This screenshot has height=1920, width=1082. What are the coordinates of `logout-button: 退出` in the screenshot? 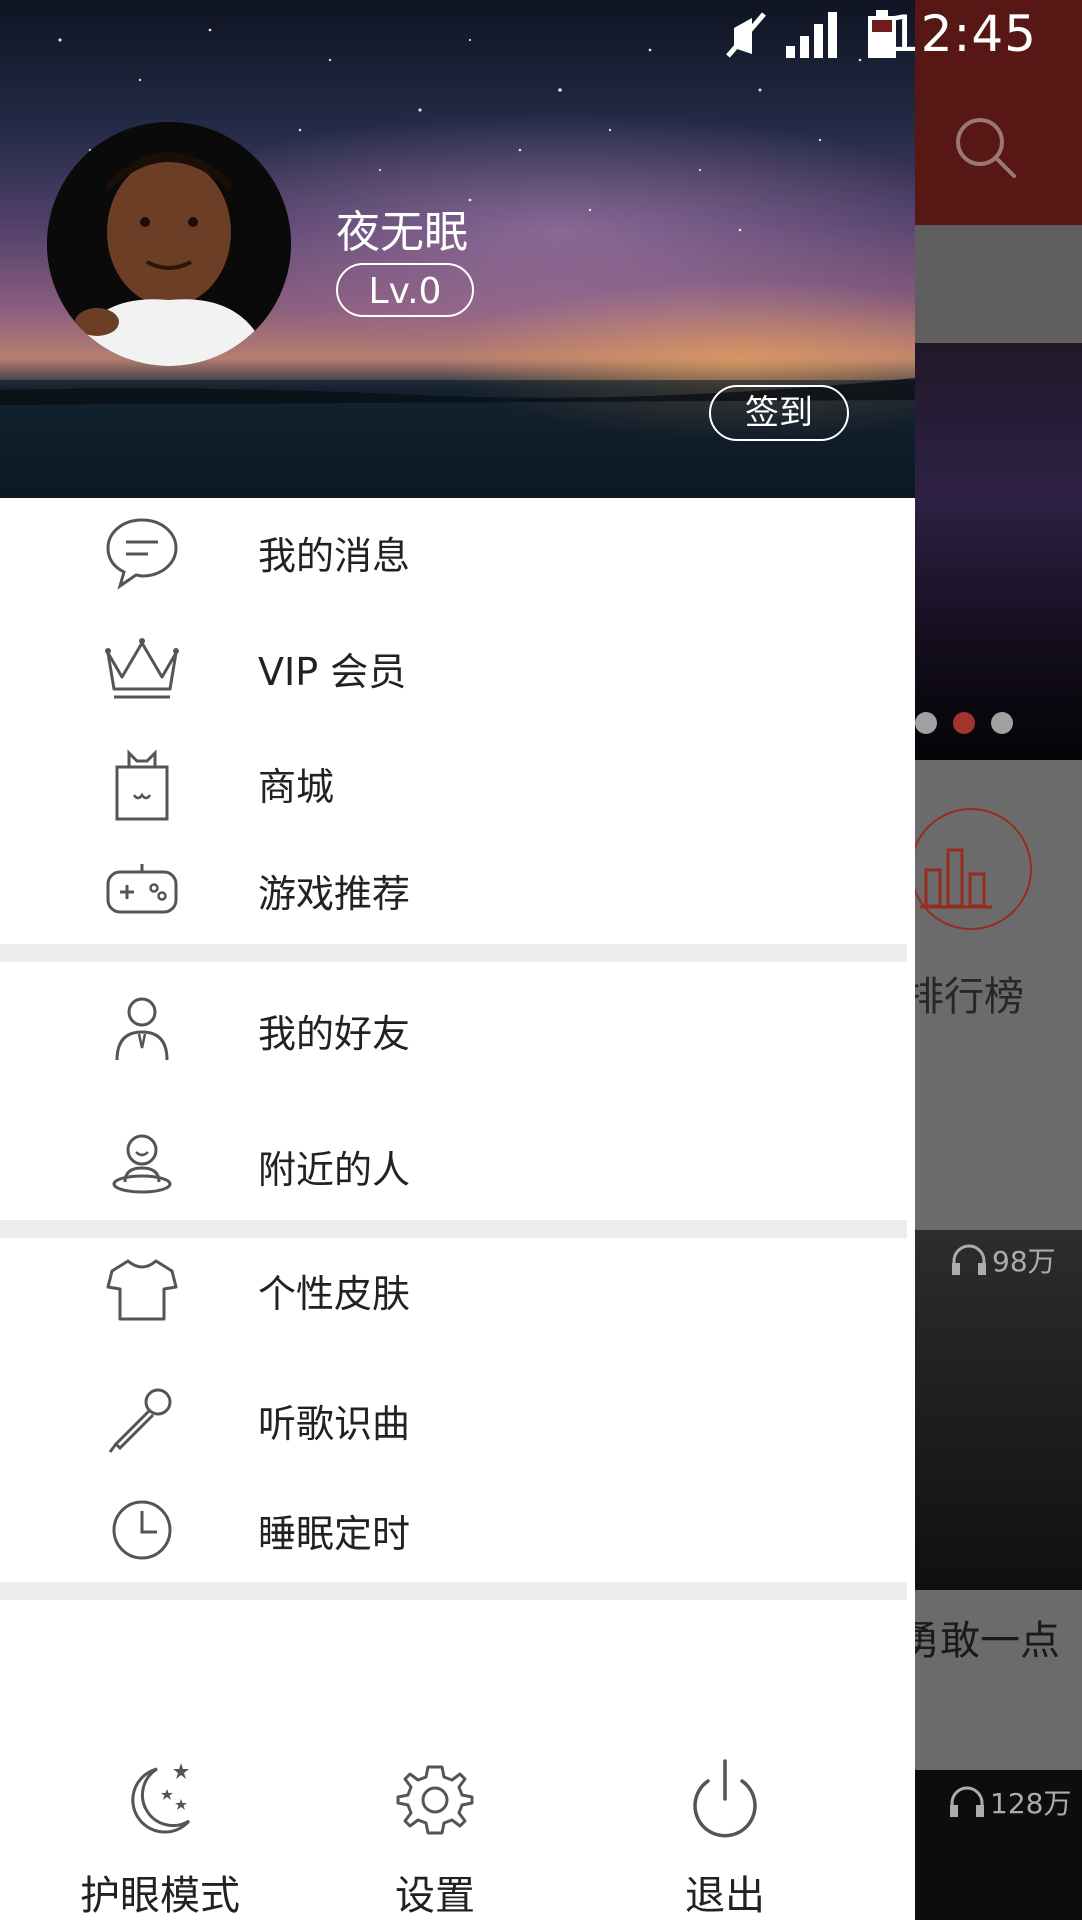 It's located at (725, 1837).